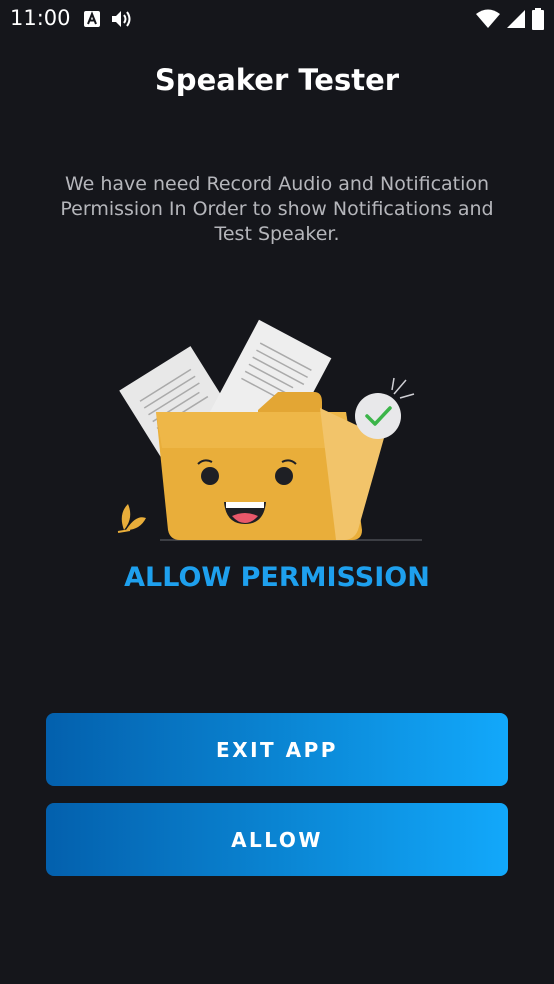  I want to click on allow-permission-heading: ALLOW PERMISSION, so click(277, 577).